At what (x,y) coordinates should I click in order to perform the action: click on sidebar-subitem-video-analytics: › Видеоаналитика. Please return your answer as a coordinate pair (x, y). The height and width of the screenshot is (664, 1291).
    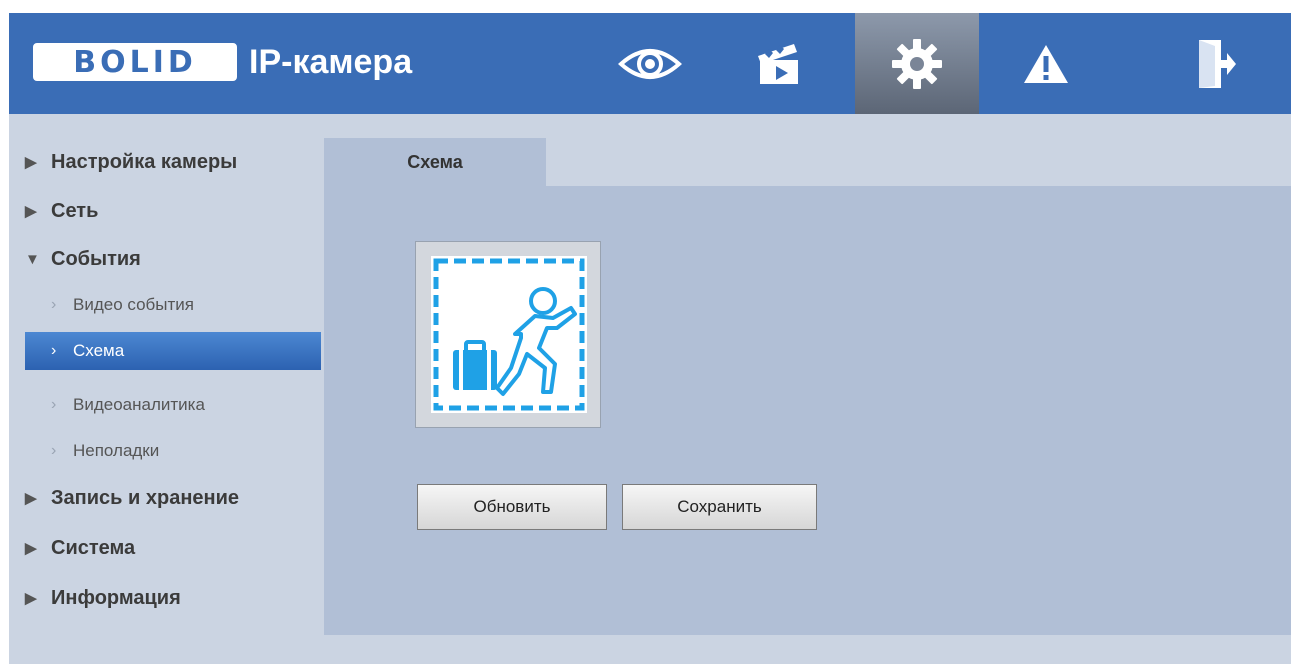
    Looking at the image, I should click on (173, 405).